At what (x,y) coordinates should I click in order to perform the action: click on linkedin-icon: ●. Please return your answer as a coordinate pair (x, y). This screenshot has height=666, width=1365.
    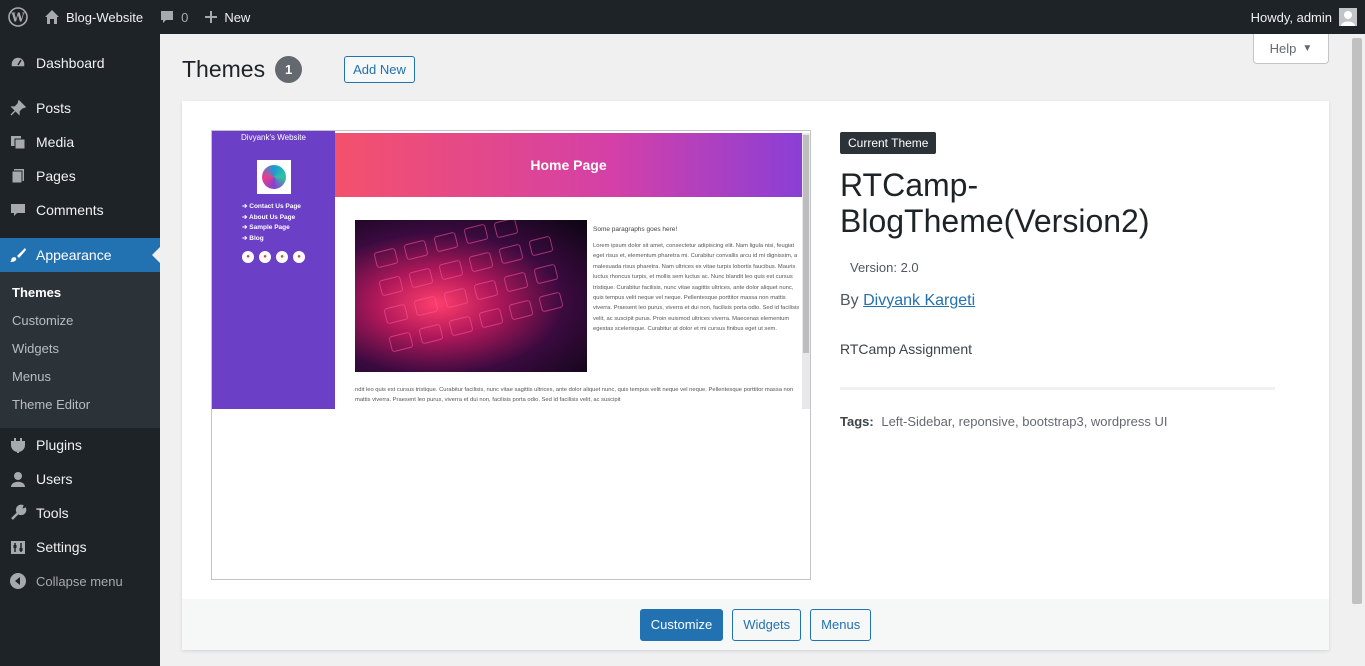
    Looking at the image, I should click on (265, 257).